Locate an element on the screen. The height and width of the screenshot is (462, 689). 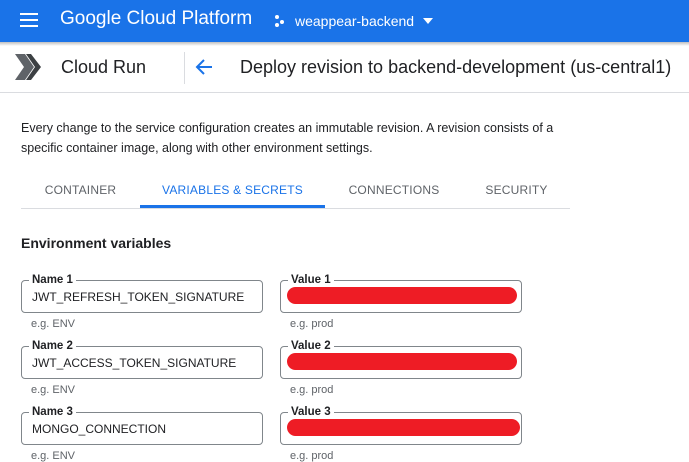
env-value-field: Value 1 is located at coordinates (401, 293).